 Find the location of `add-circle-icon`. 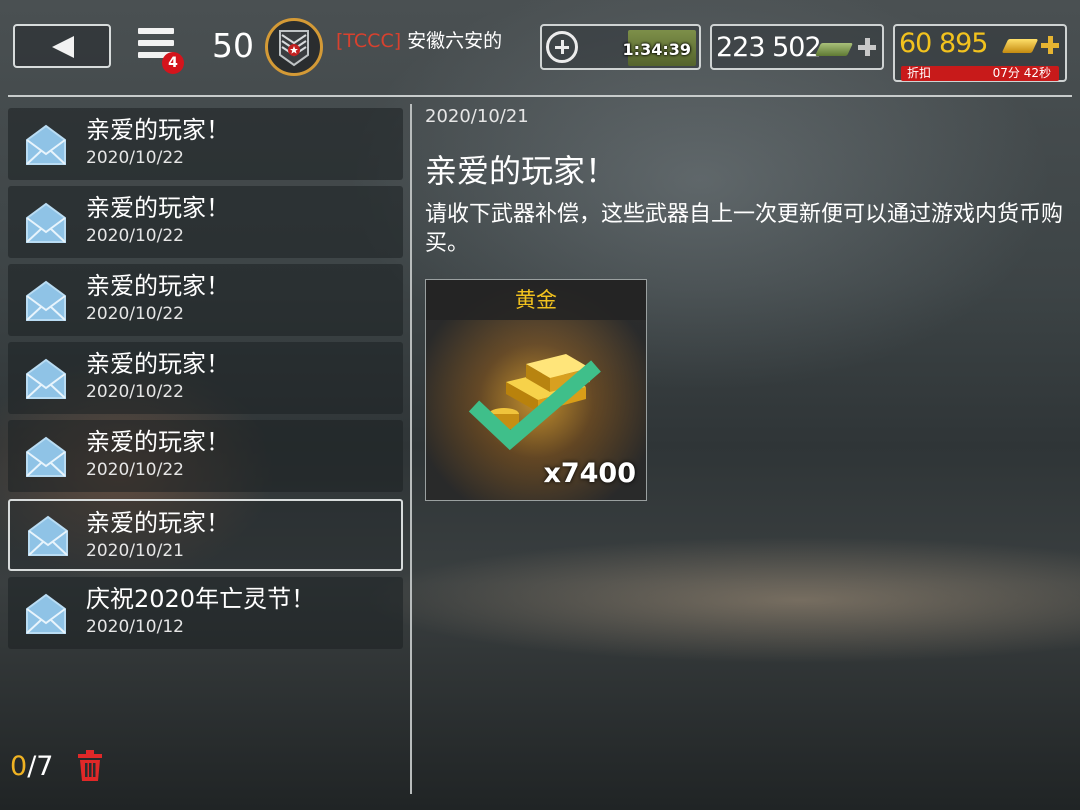

add-circle-icon is located at coordinates (562, 47).